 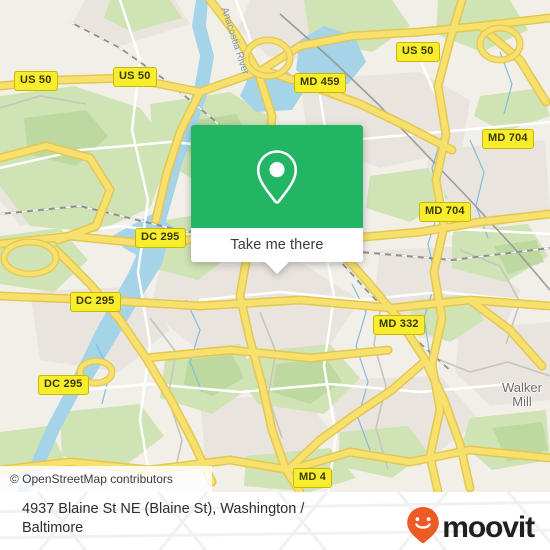 What do you see at coordinates (423, 527) in the screenshot?
I see `moovit-smiling-pin-icon` at bounding box center [423, 527].